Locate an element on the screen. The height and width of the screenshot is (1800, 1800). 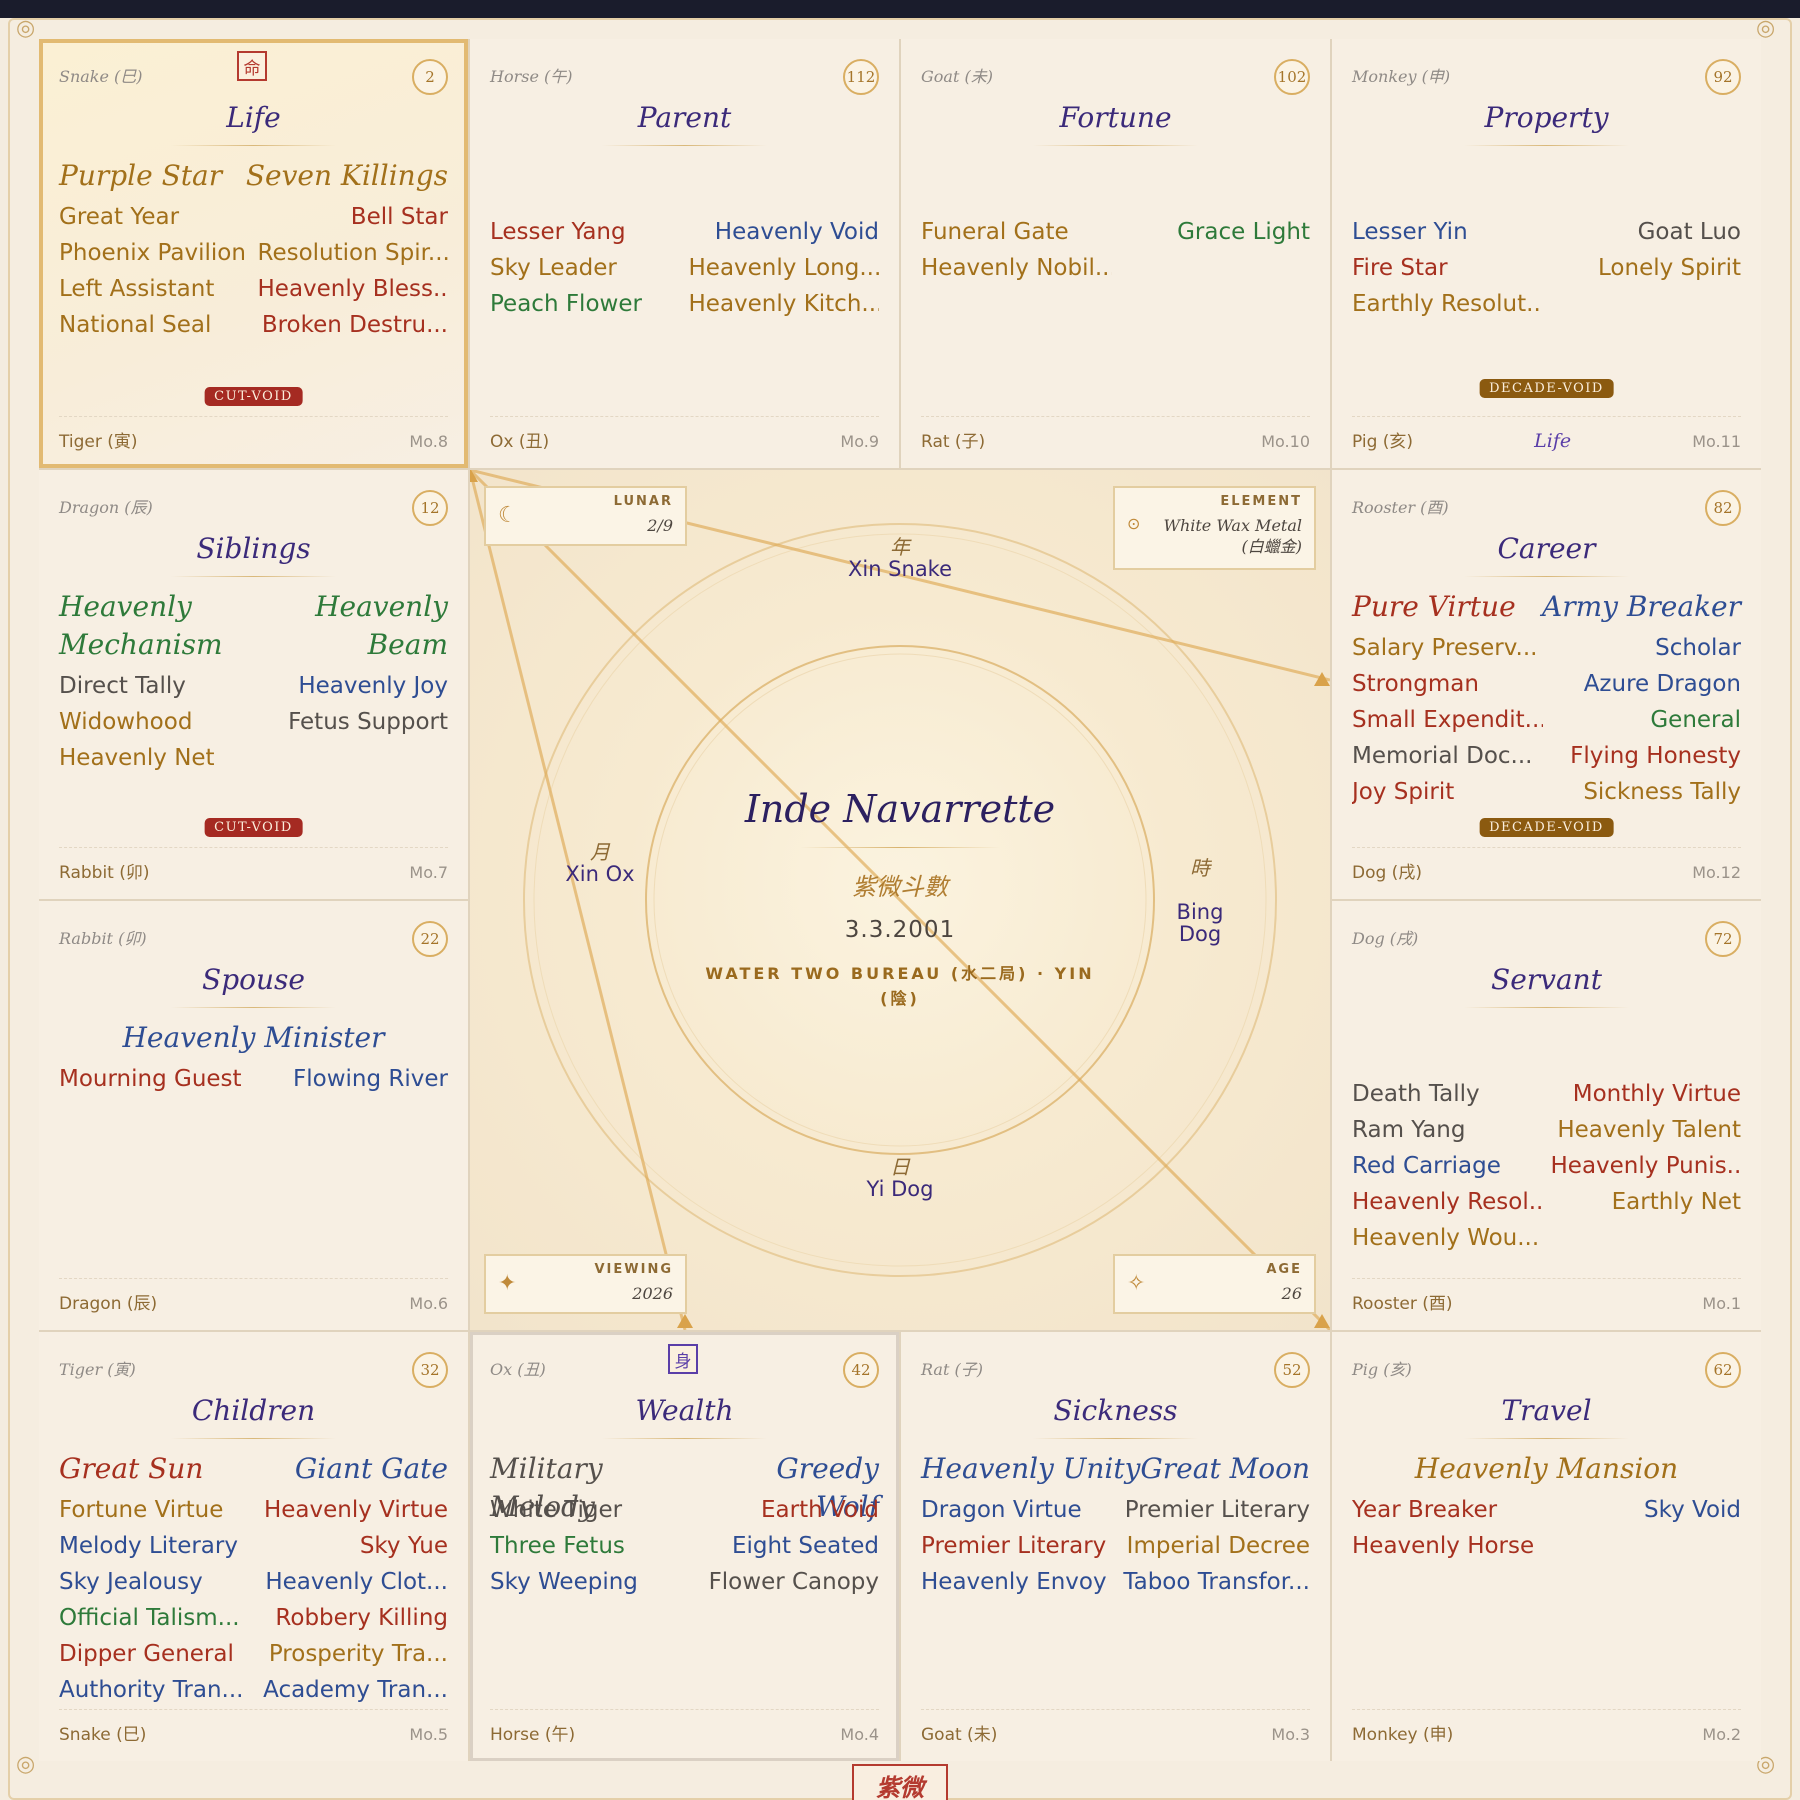
minor-star: Heavenly Void is located at coordinates (784, 232).